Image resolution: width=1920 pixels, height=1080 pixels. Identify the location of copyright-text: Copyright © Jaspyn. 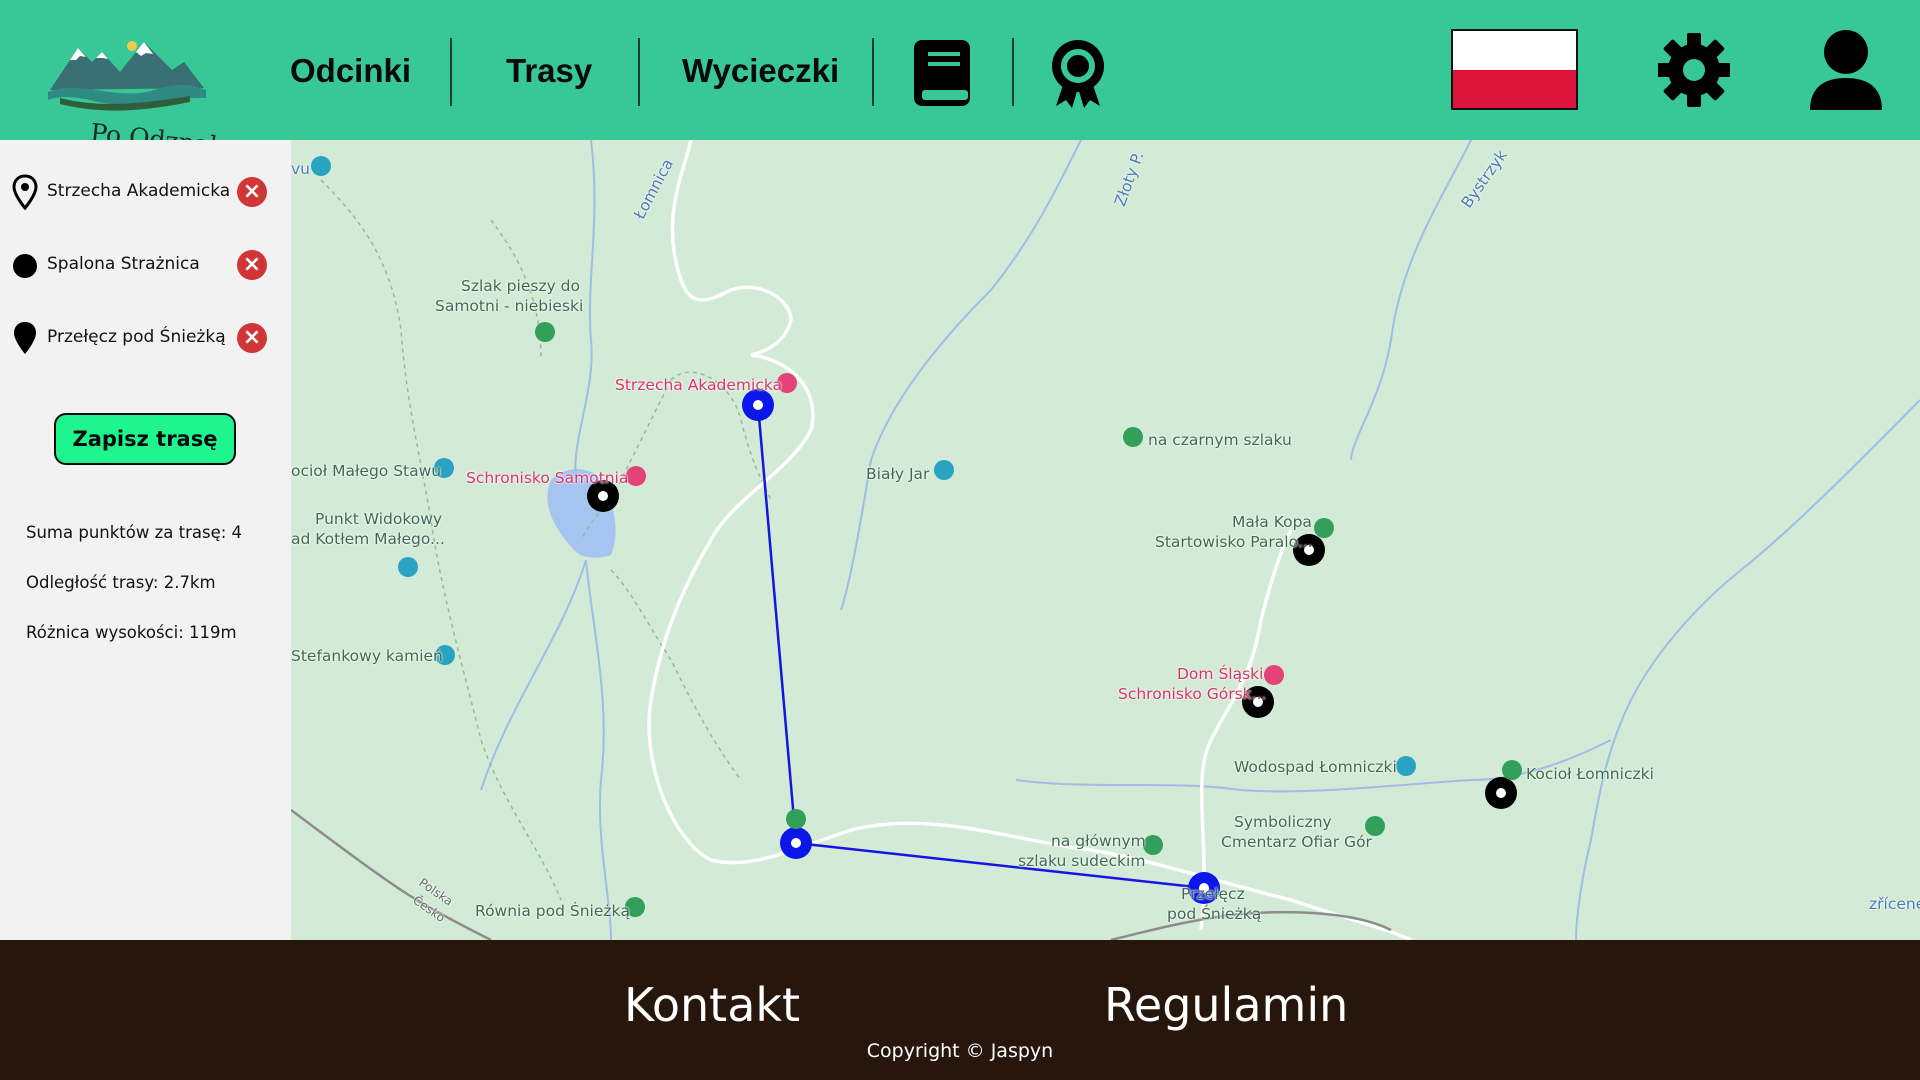
(960, 1051).